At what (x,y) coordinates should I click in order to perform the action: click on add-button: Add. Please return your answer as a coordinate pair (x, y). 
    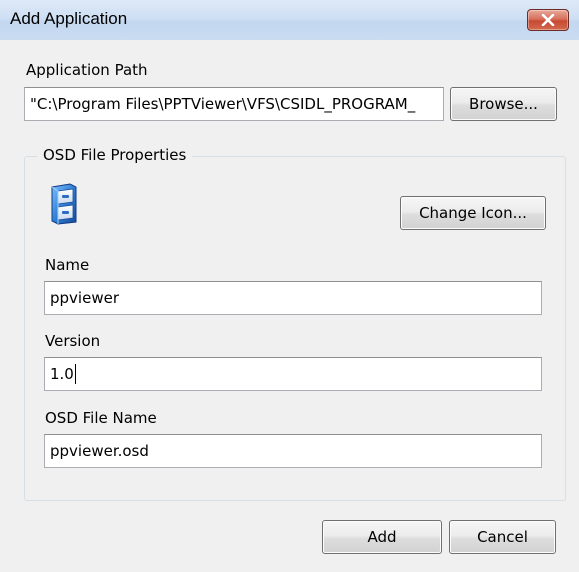
    Looking at the image, I should click on (382, 537).